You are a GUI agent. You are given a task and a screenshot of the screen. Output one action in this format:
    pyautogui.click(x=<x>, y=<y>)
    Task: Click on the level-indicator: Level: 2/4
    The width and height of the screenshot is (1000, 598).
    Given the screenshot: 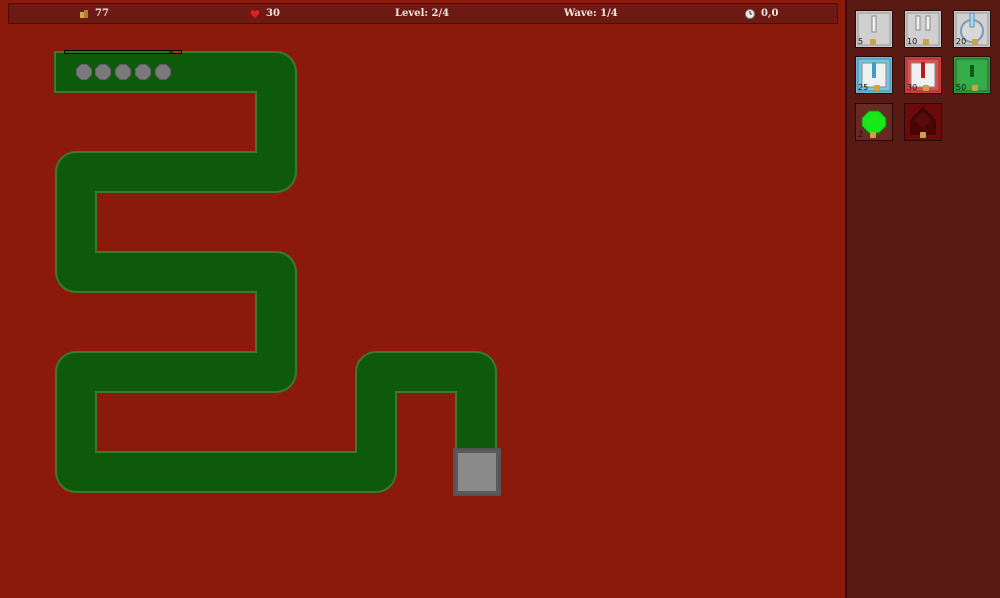 What is the action you would take?
    pyautogui.click(x=422, y=13)
    